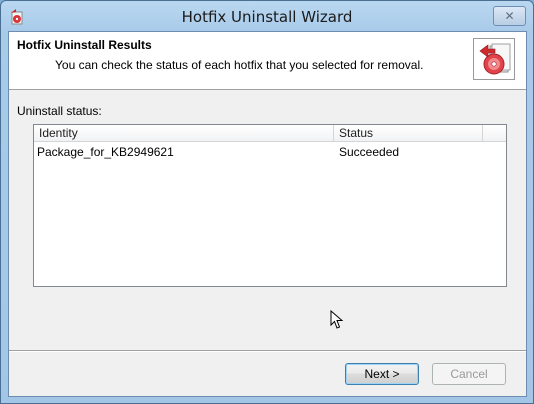 The image size is (534, 404). I want to click on title-bar: Hotfix Uninstall Wizard ✕, so click(267, 17).